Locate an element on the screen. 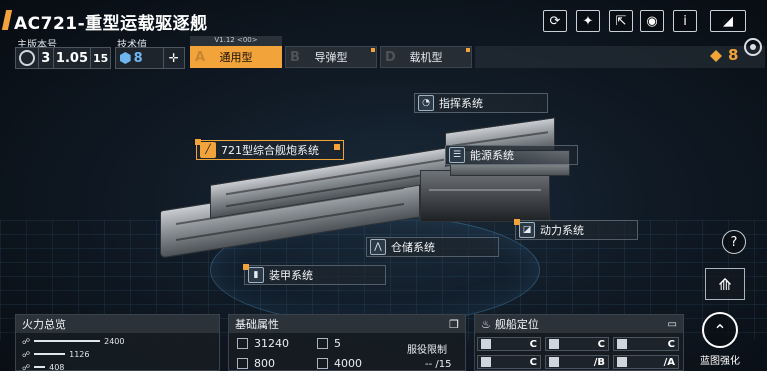 Image resolution: width=767 pixels, height=371 pixels. hp-value: 31240 is located at coordinates (271, 343).